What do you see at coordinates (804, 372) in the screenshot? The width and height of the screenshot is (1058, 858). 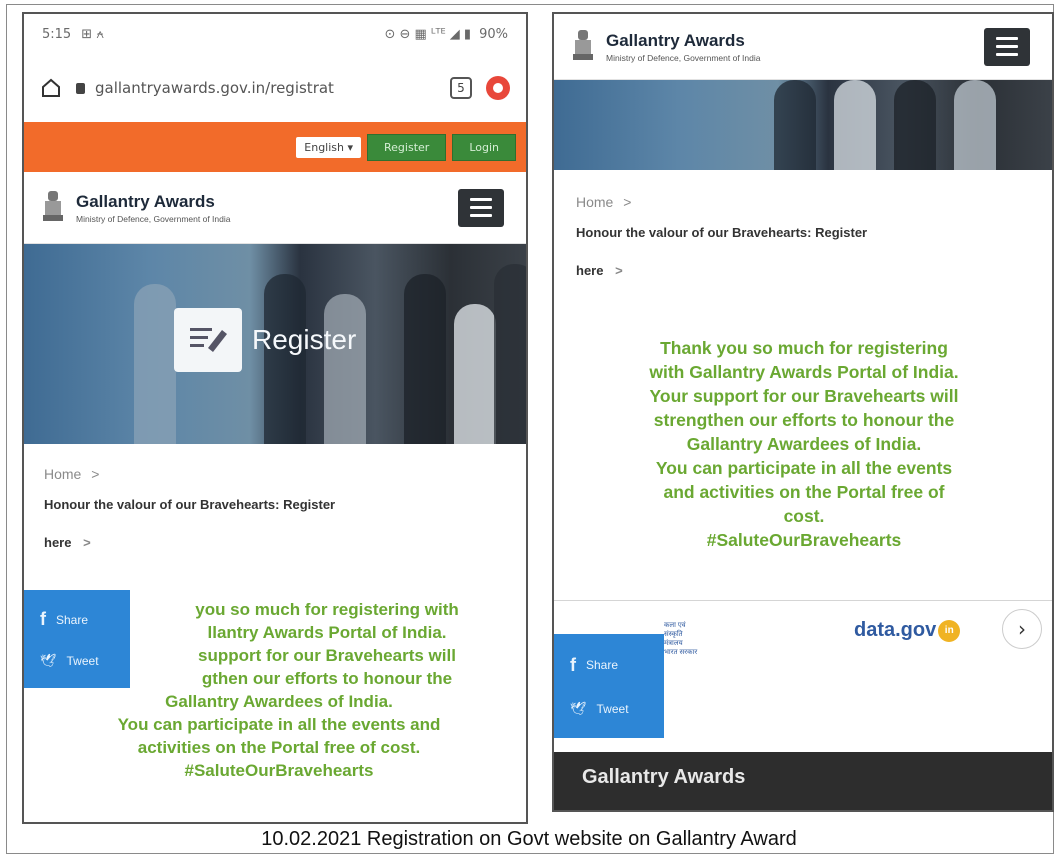 I see `message-line: with Gallantry Awards Portal of India.` at bounding box center [804, 372].